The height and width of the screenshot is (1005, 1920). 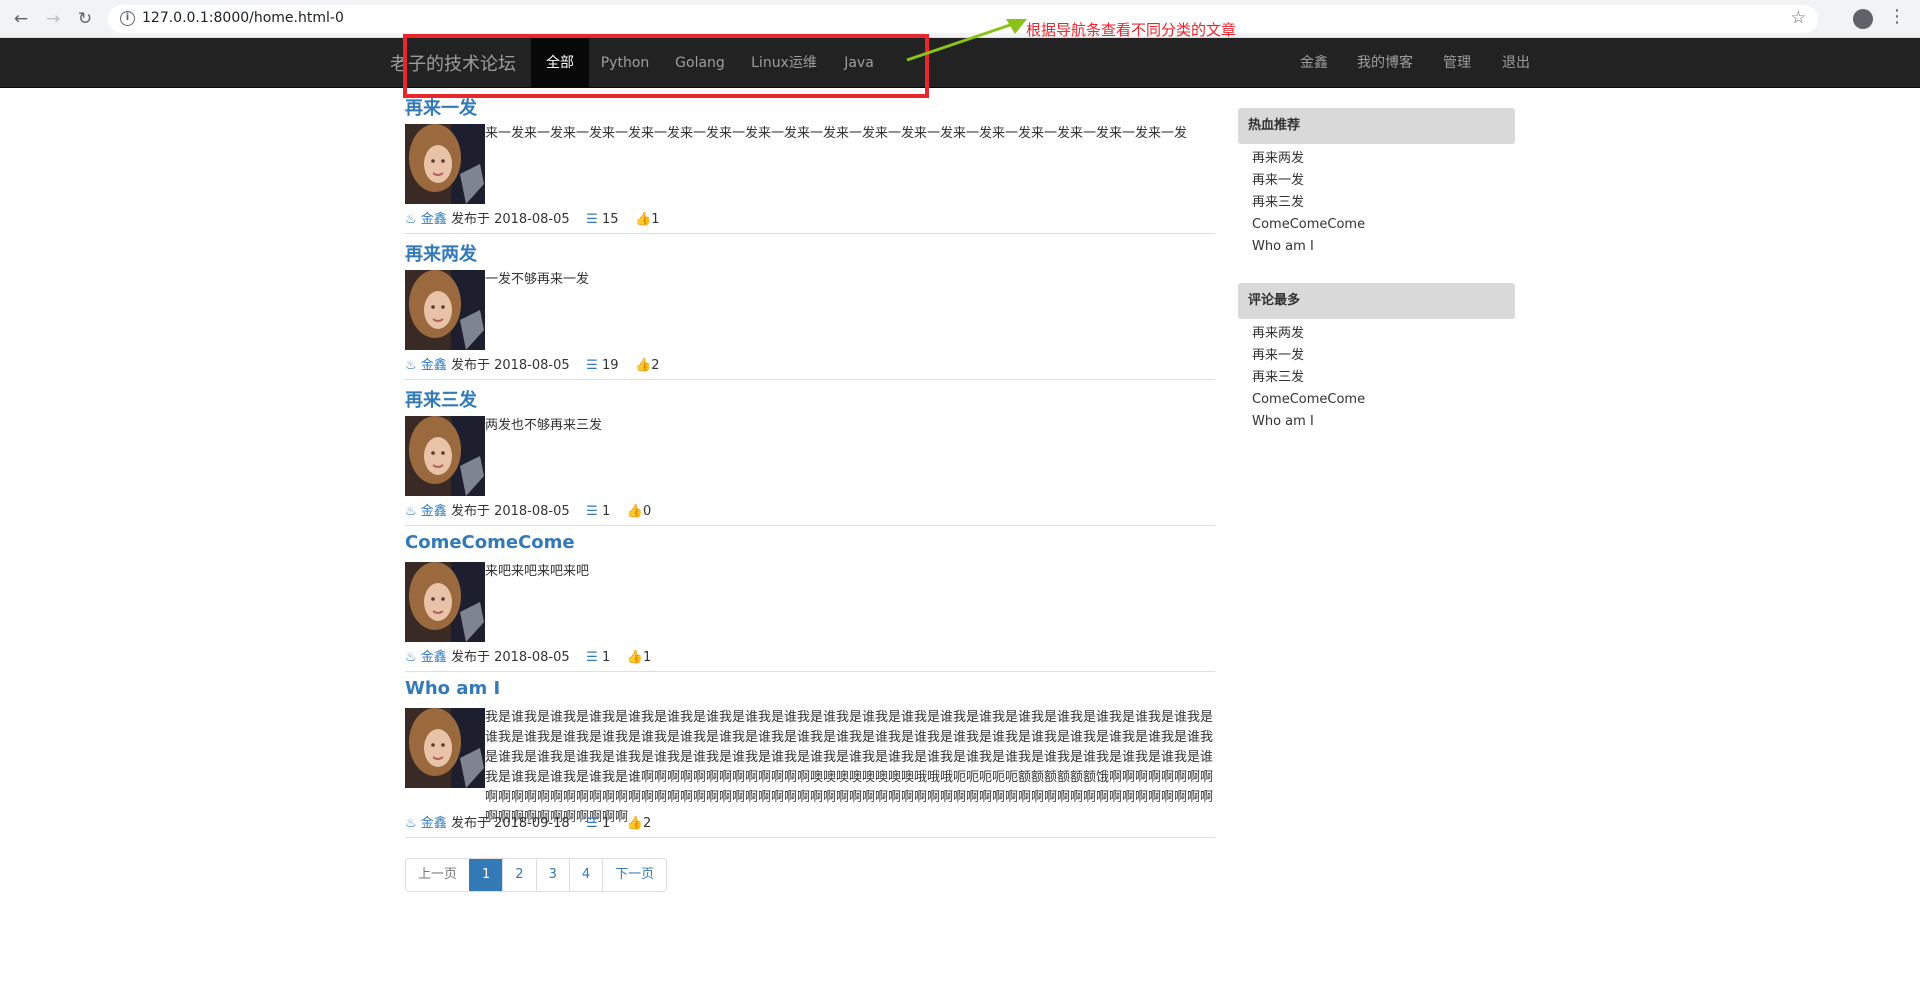 What do you see at coordinates (441, 107) in the screenshot?
I see `article-title: 再来一发` at bounding box center [441, 107].